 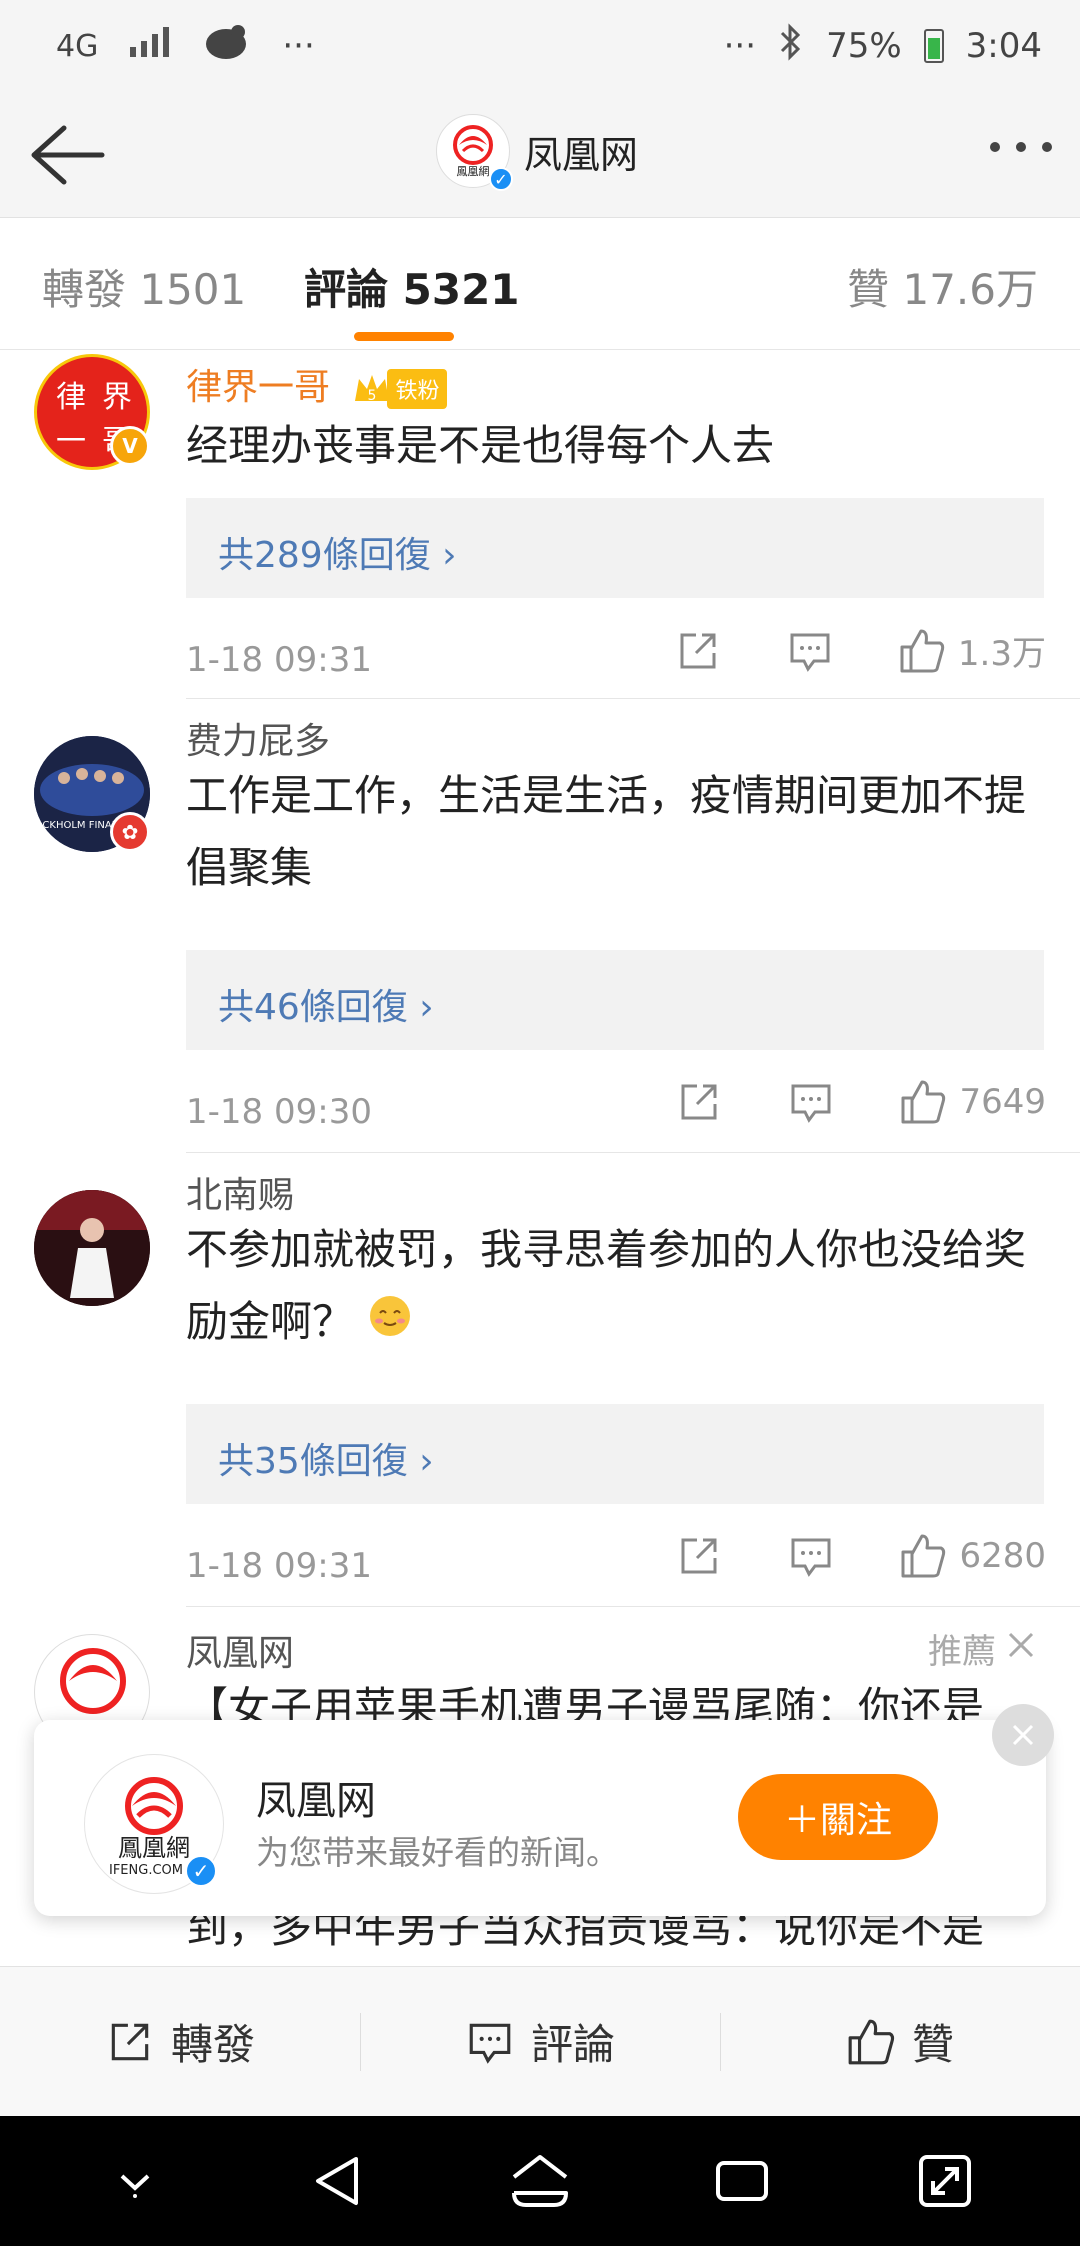 What do you see at coordinates (606, 831) in the screenshot?
I see `comment-text: 工作是工作，生活是生活，疫情期间更加不提倡聚集` at bounding box center [606, 831].